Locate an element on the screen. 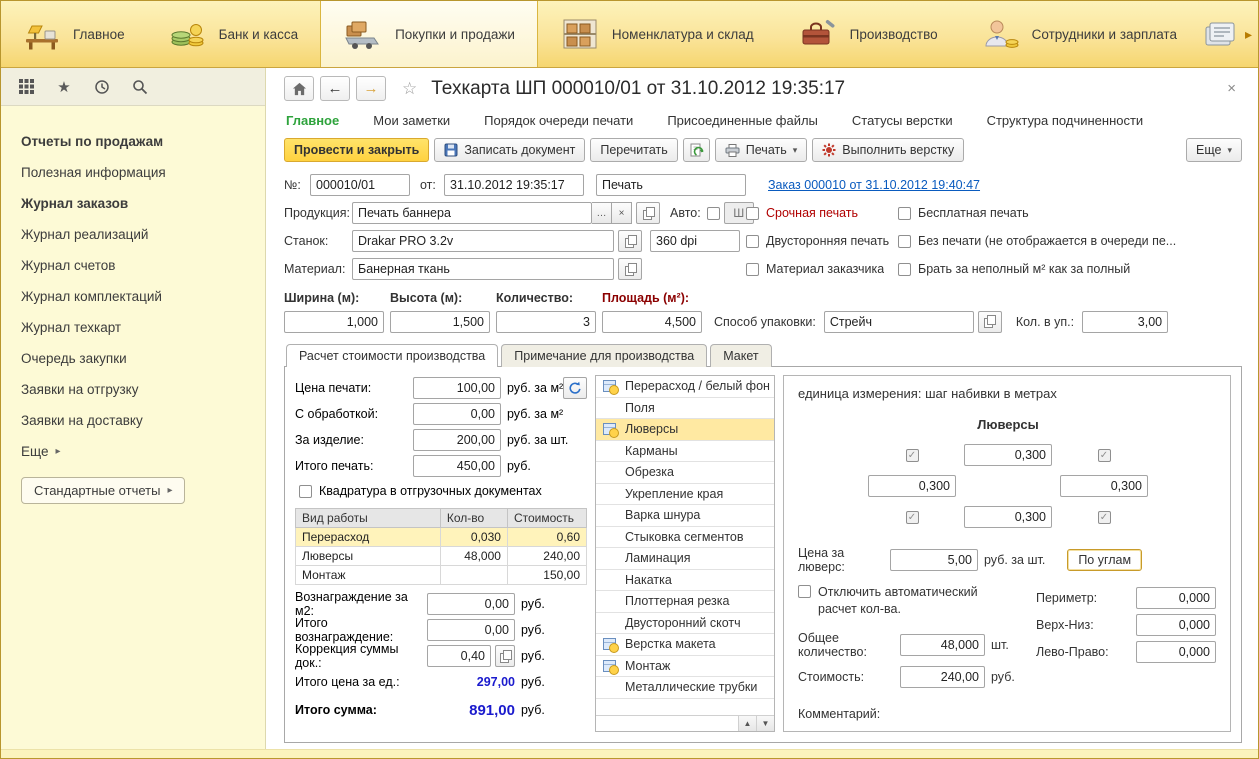  operation-item: Обрезка is located at coordinates (685, 473).